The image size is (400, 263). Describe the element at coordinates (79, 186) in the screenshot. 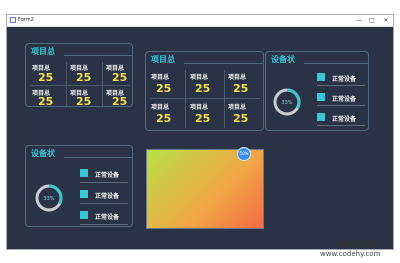

I see `device-status-panel-left: 设备状 33% 正常设备 正常设备 正常设备` at that location.